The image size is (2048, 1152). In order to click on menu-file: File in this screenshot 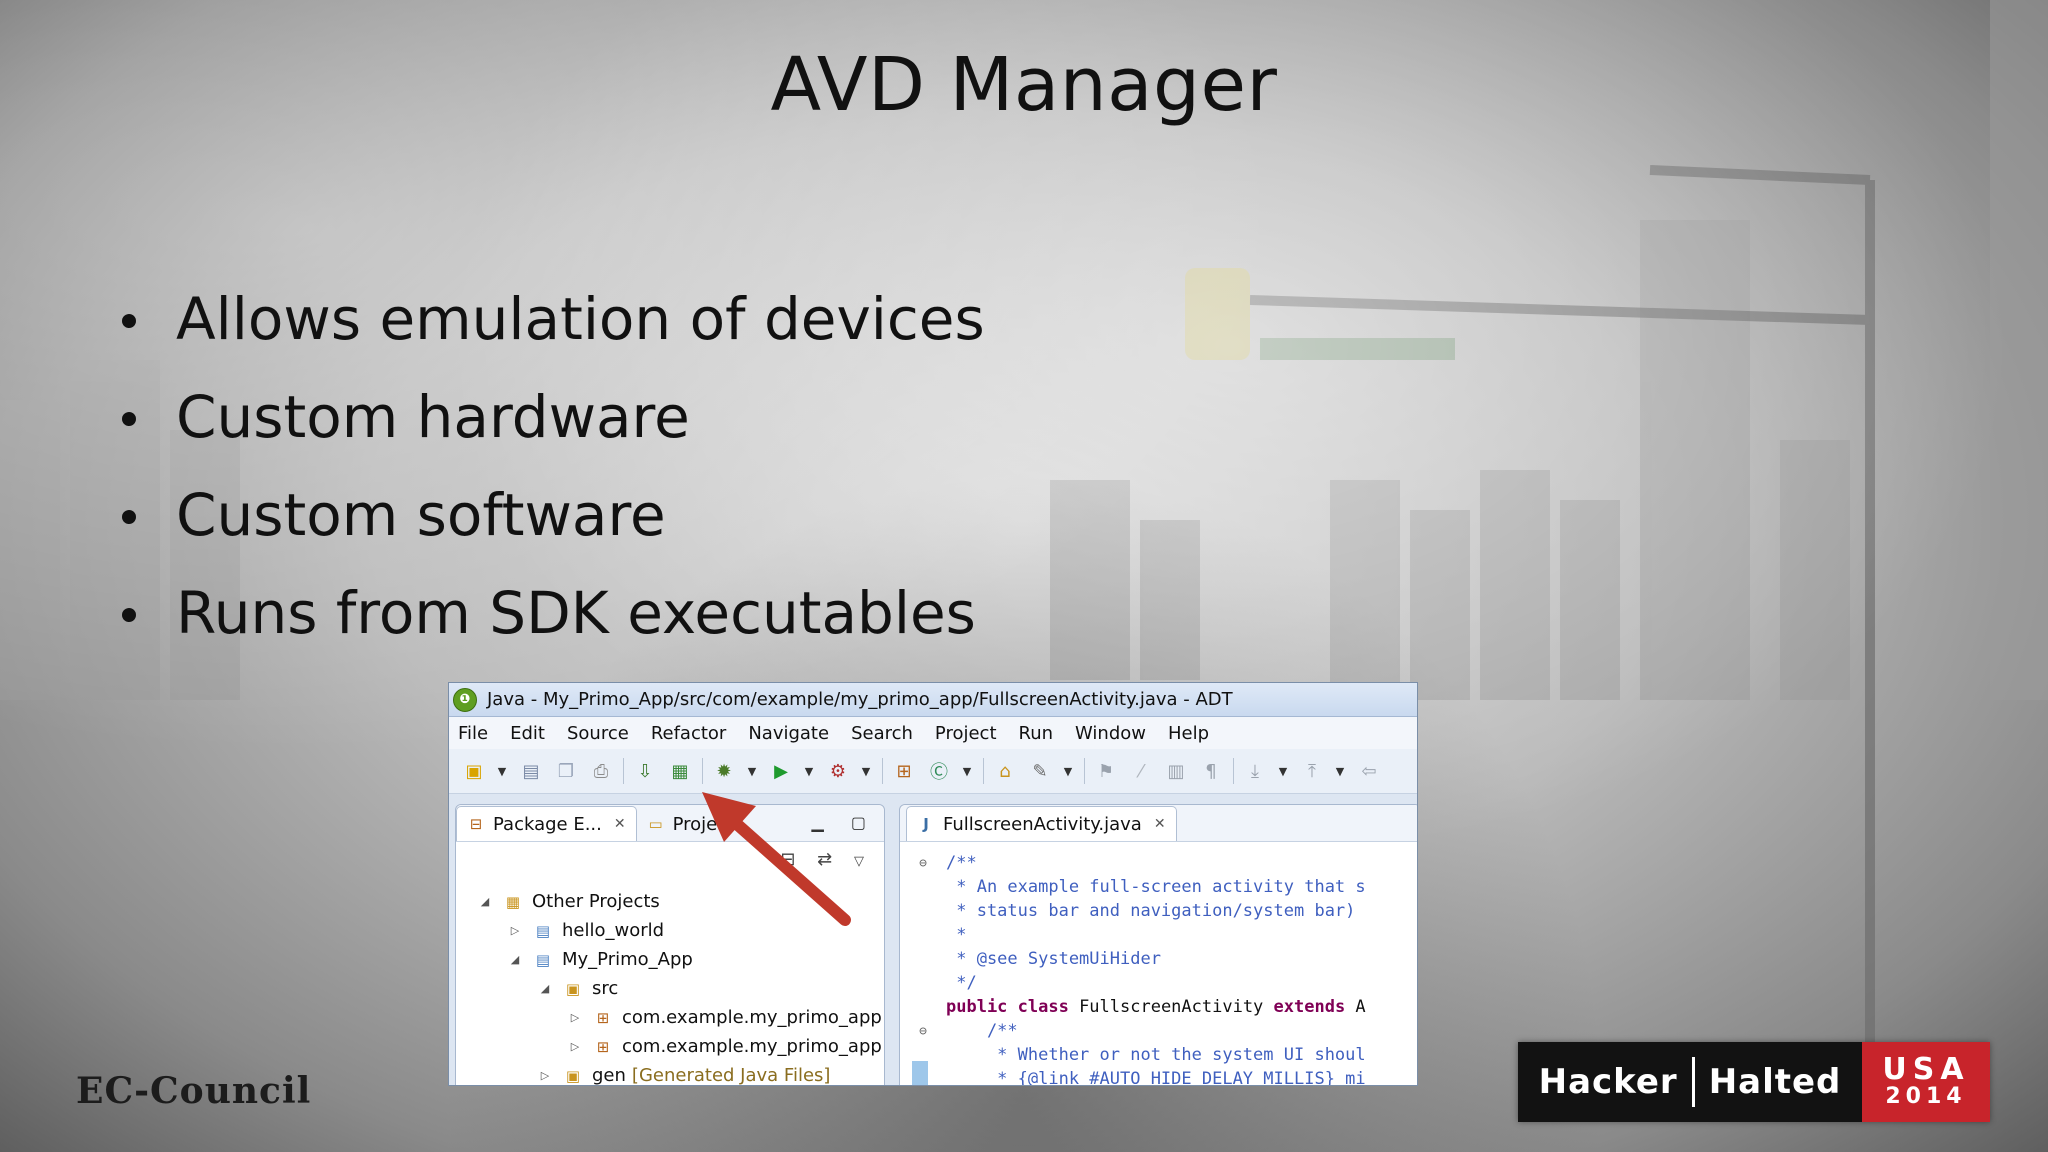, I will do `click(474, 733)`.